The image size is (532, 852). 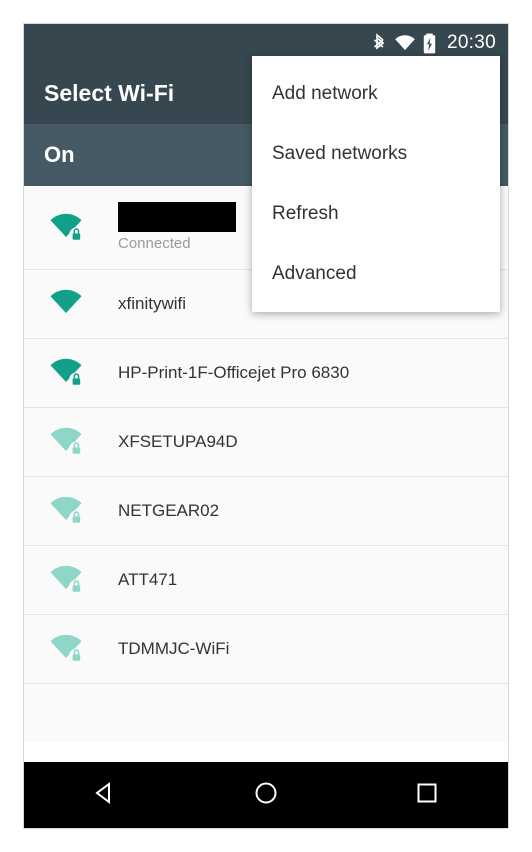 I want to click on connection-status: Connected, so click(x=154, y=243).